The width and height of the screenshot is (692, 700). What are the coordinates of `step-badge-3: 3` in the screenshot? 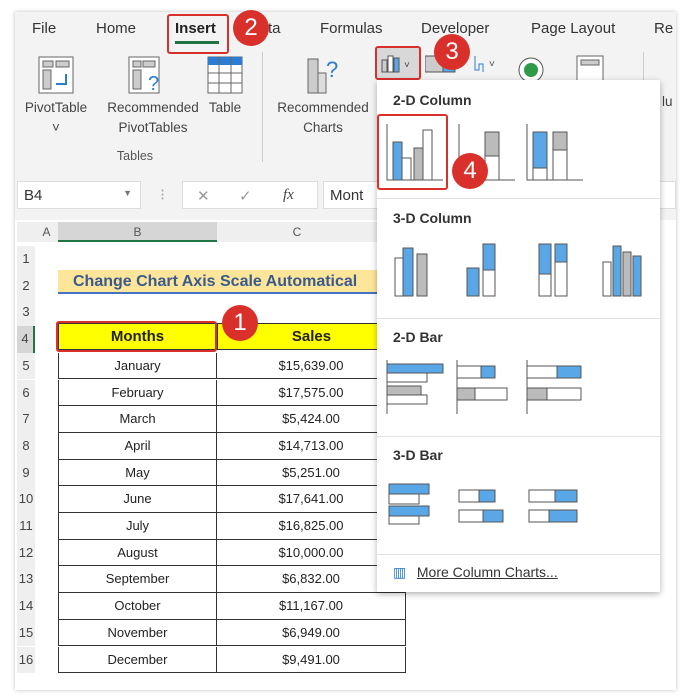 It's located at (452, 52).